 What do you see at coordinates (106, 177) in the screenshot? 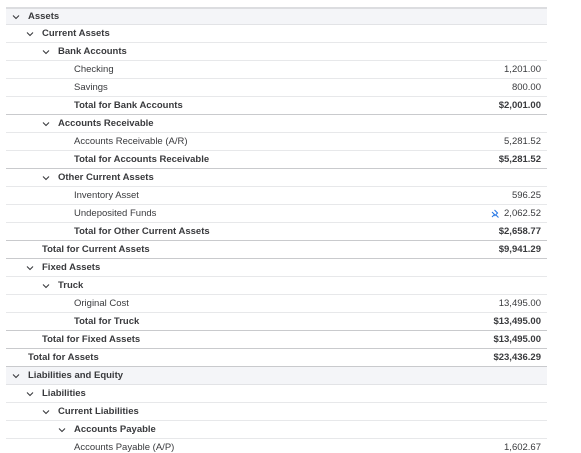
I see `row-label: Other Current Assets` at bounding box center [106, 177].